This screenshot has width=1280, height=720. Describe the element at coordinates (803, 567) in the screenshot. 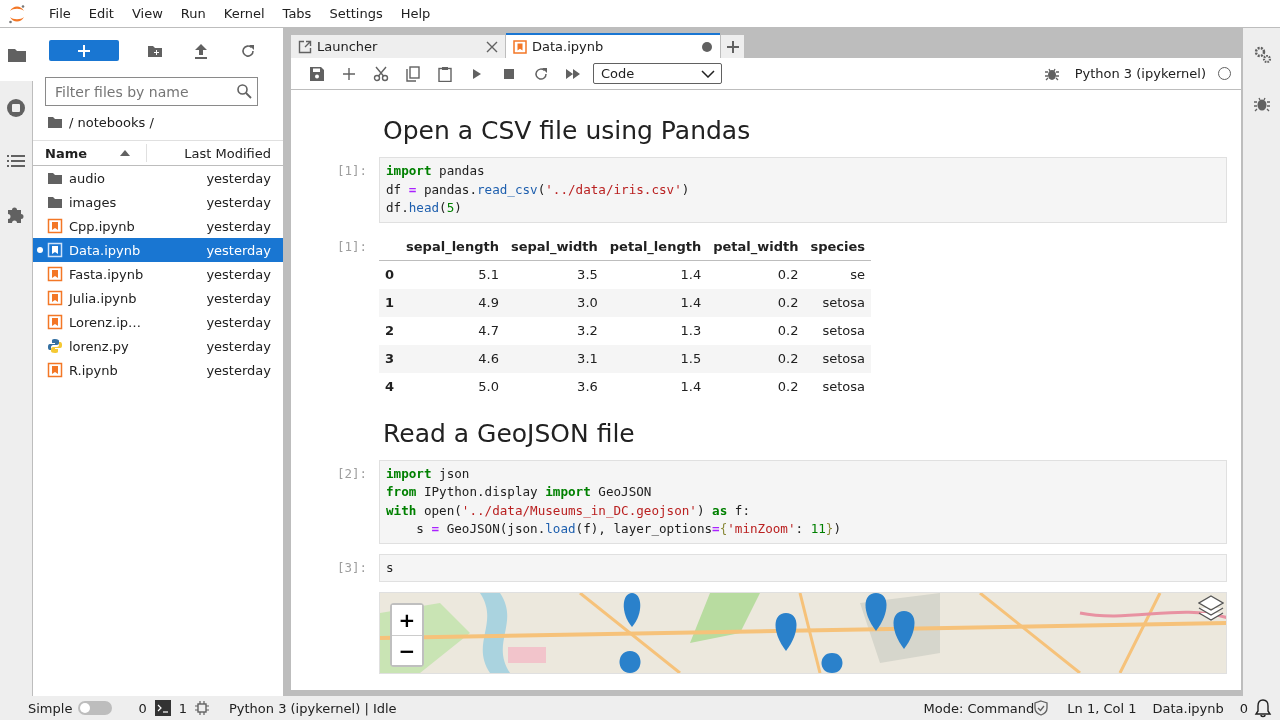

I see `code-cell: s` at that location.